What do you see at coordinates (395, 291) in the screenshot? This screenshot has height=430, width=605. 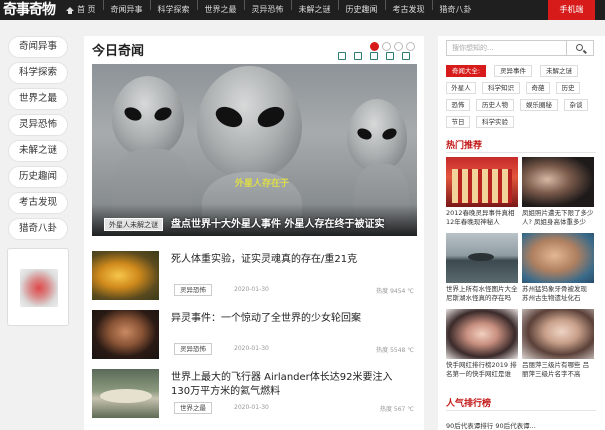 I see `article-heat: 热度 9454 ℃` at bounding box center [395, 291].